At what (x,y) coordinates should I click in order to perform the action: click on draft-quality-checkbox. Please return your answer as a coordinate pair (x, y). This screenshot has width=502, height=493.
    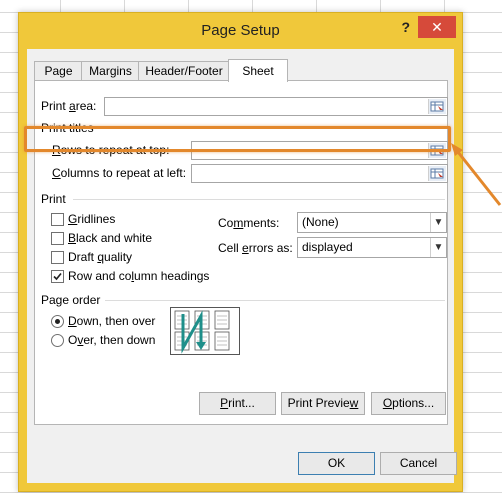
    Looking at the image, I should click on (57, 257).